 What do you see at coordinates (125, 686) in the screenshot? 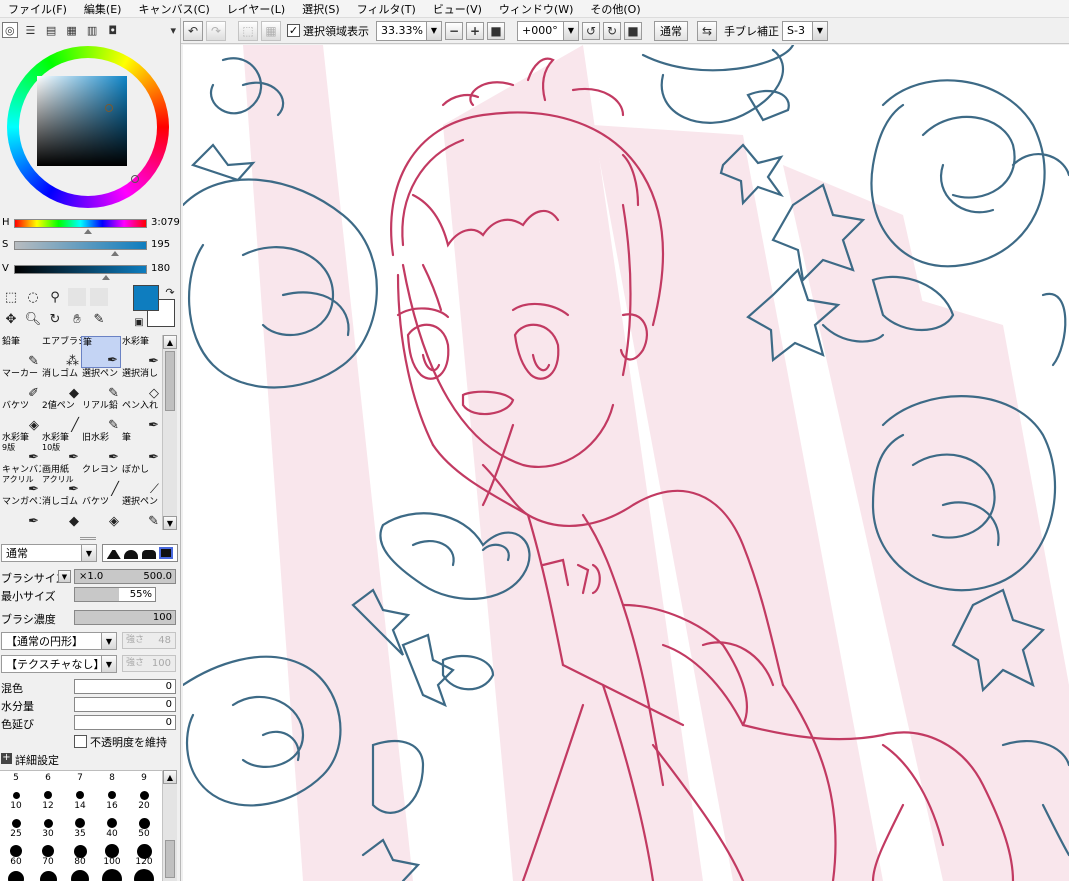
I see `blend-slider: 0` at bounding box center [125, 686].